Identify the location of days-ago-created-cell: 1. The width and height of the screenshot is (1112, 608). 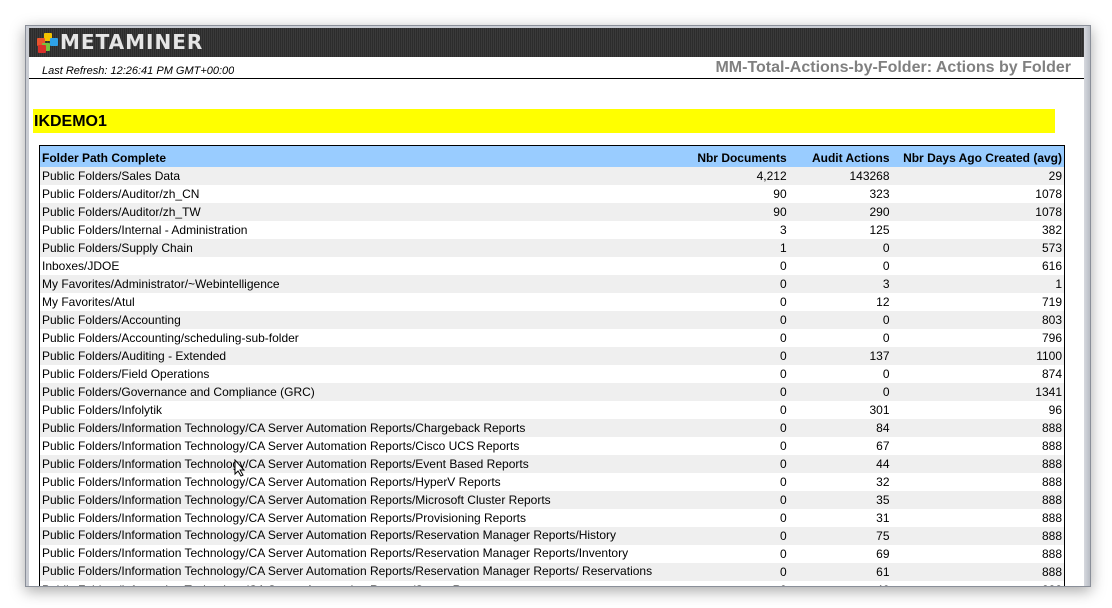
(978, 283).